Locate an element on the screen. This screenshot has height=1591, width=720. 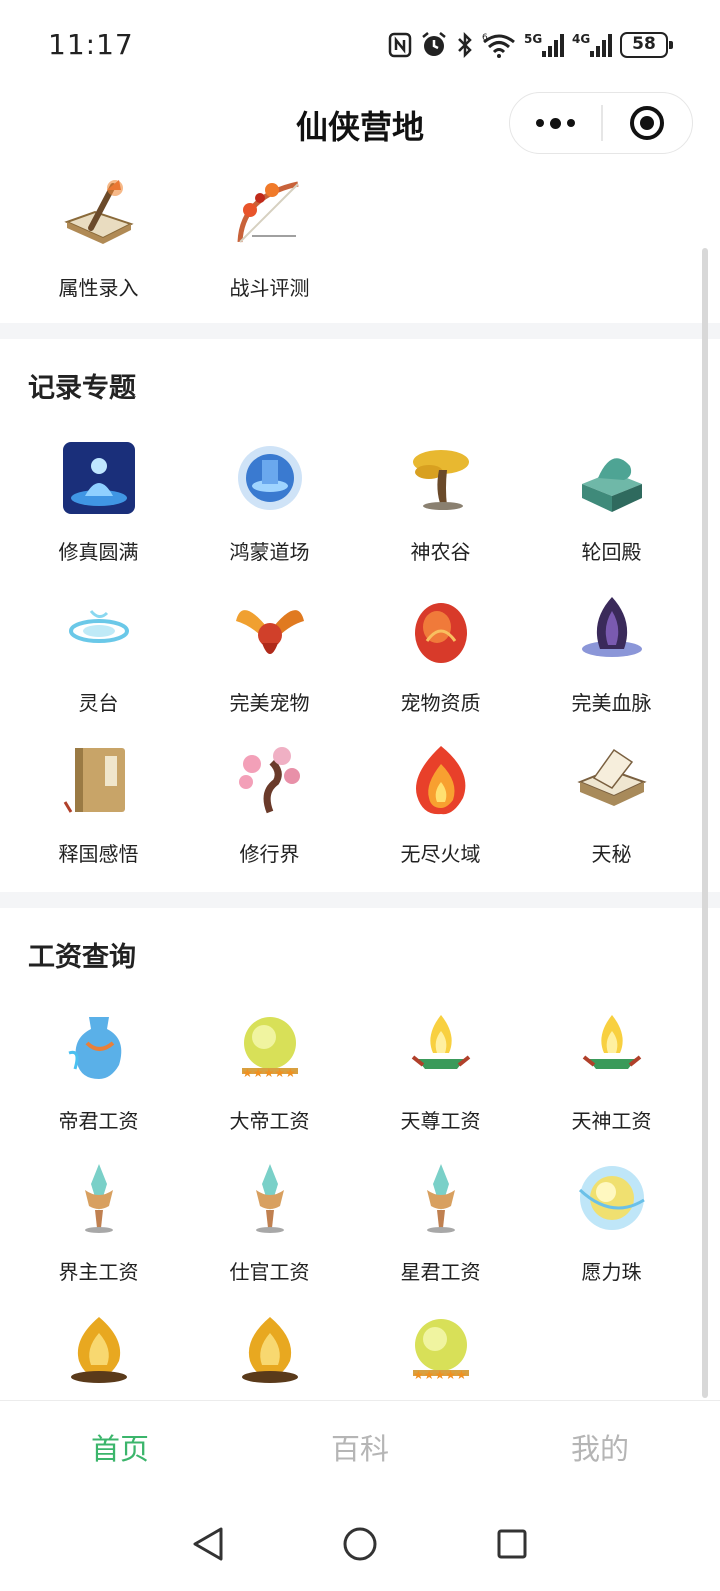
record-item: 轮回殿 is located at coordinates (611, 508).